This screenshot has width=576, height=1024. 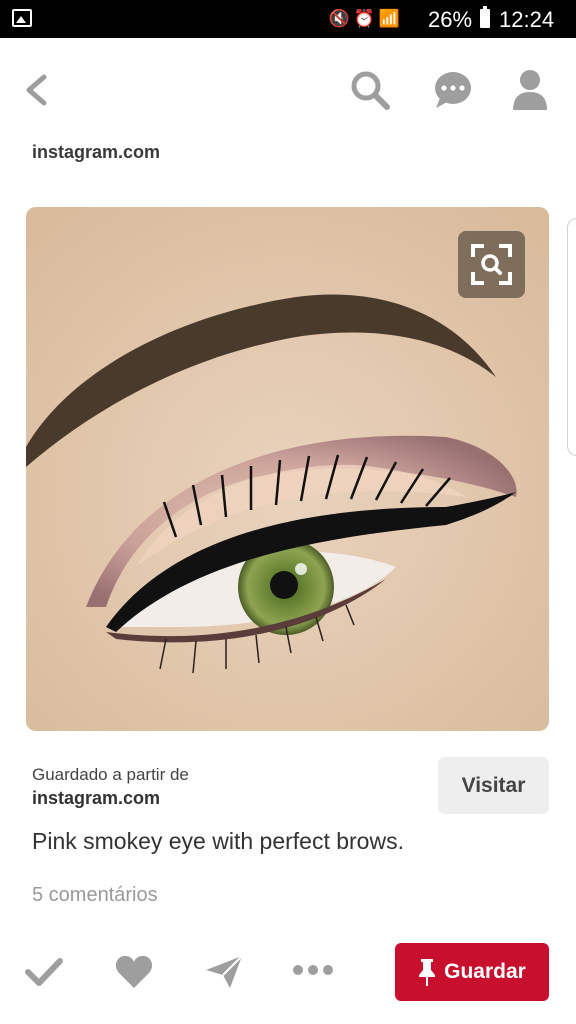 What do you see at coordinates (110, 774) in the screenshot?
I see `saved-from-label: Guardado a partir de` at bounding box center [110, 774].